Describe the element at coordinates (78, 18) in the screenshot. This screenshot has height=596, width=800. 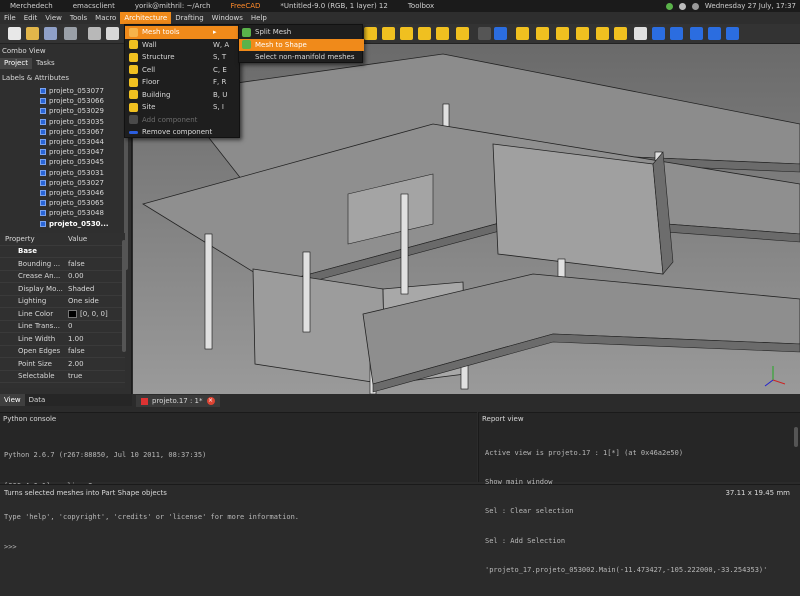
I see `menu-tools: Tools` at that location.